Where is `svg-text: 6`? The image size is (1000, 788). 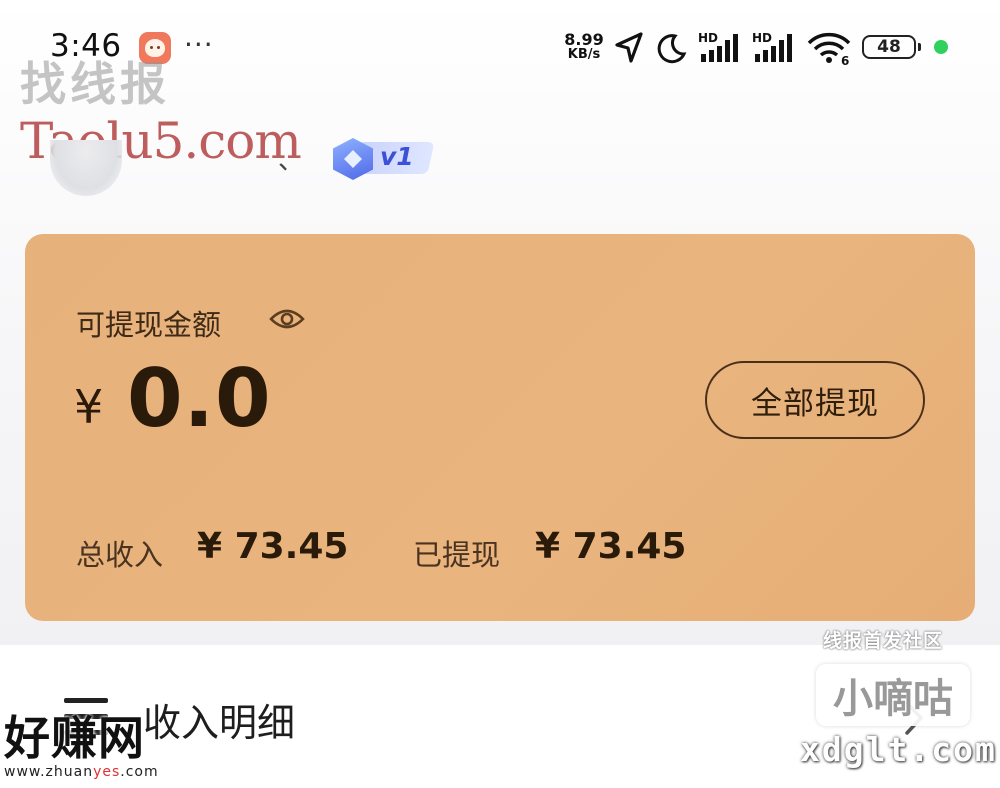
svg-text: 6 is located at coordinates (845, 60).